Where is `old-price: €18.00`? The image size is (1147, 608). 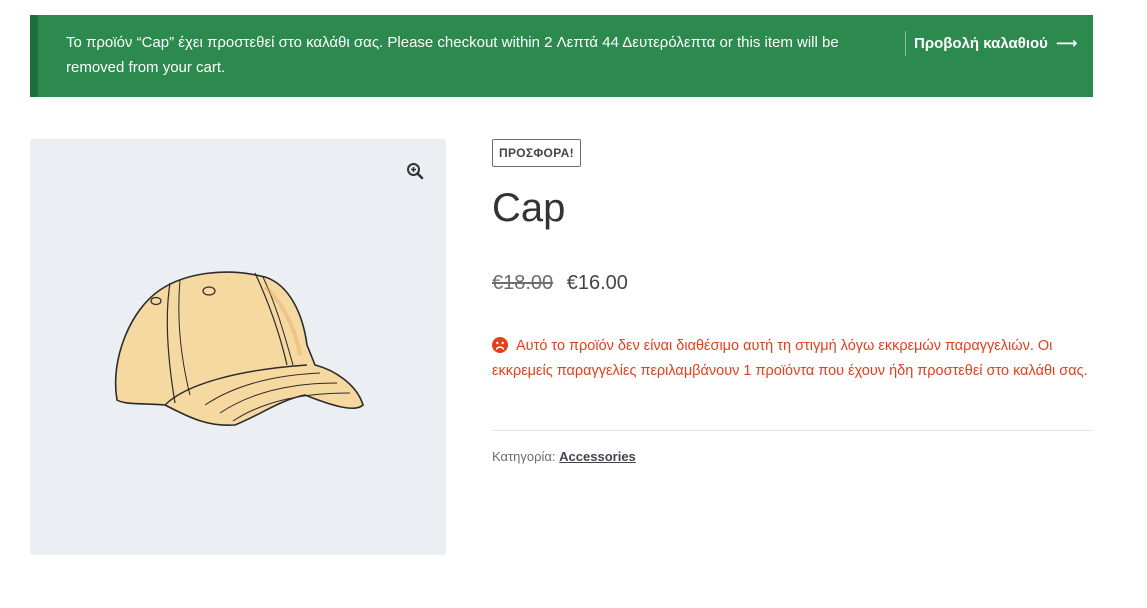 old-price: €18.00 is located at coordinates (523, 283).